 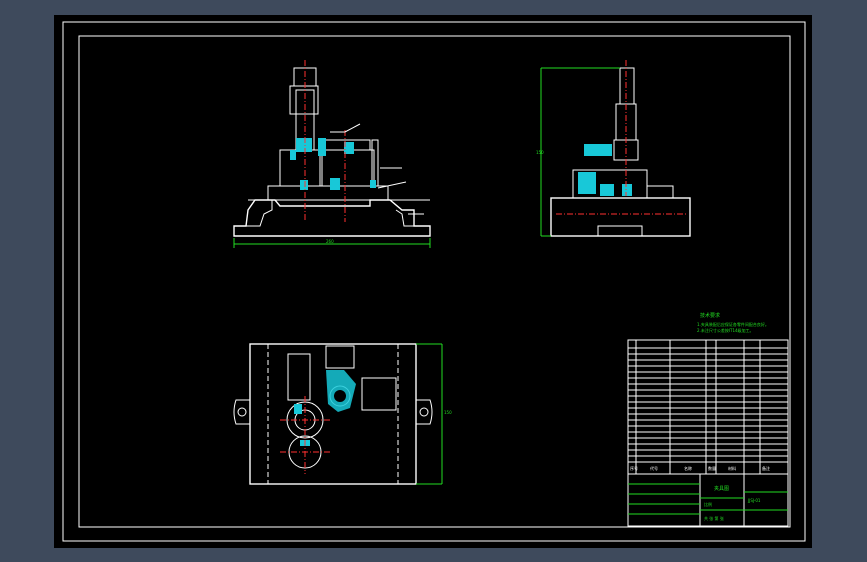 I want to click on top-view: 150, so click(x=342, y=414).